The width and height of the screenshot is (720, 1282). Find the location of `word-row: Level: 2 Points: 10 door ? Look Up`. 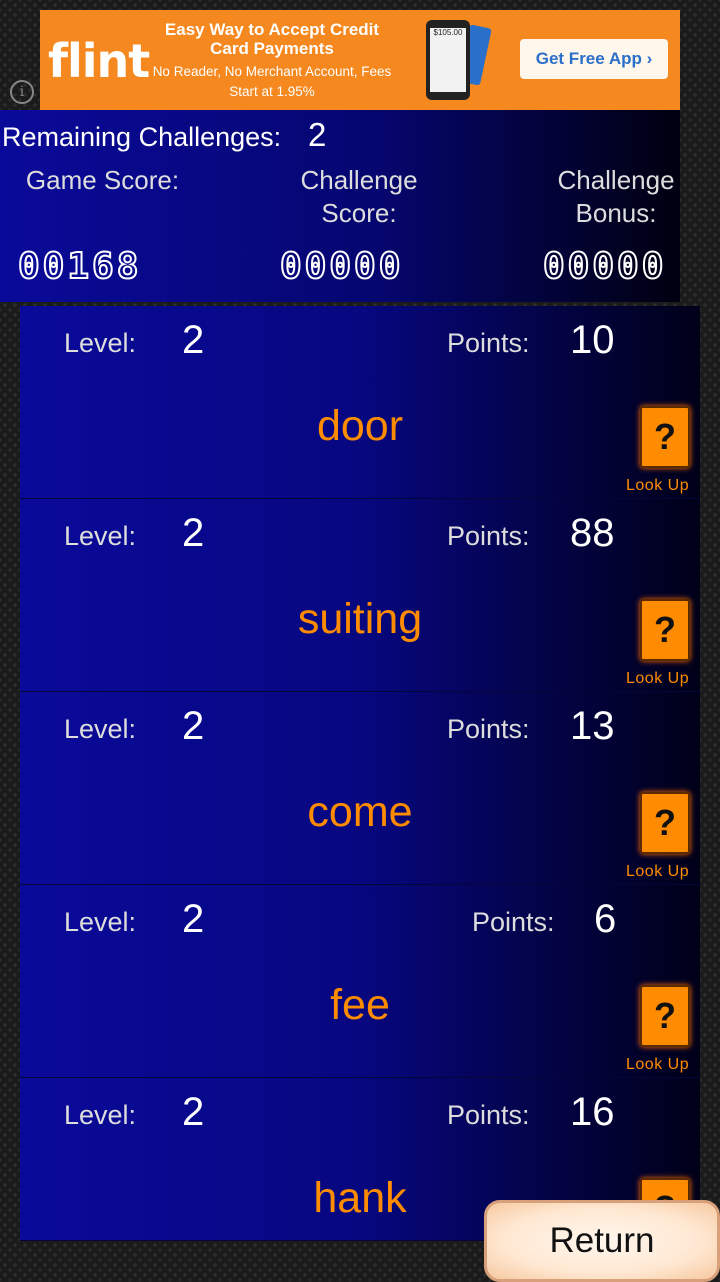

word-row: Level: 2 Points: 10 door ? Look Up is located at coordinates (360, 402).